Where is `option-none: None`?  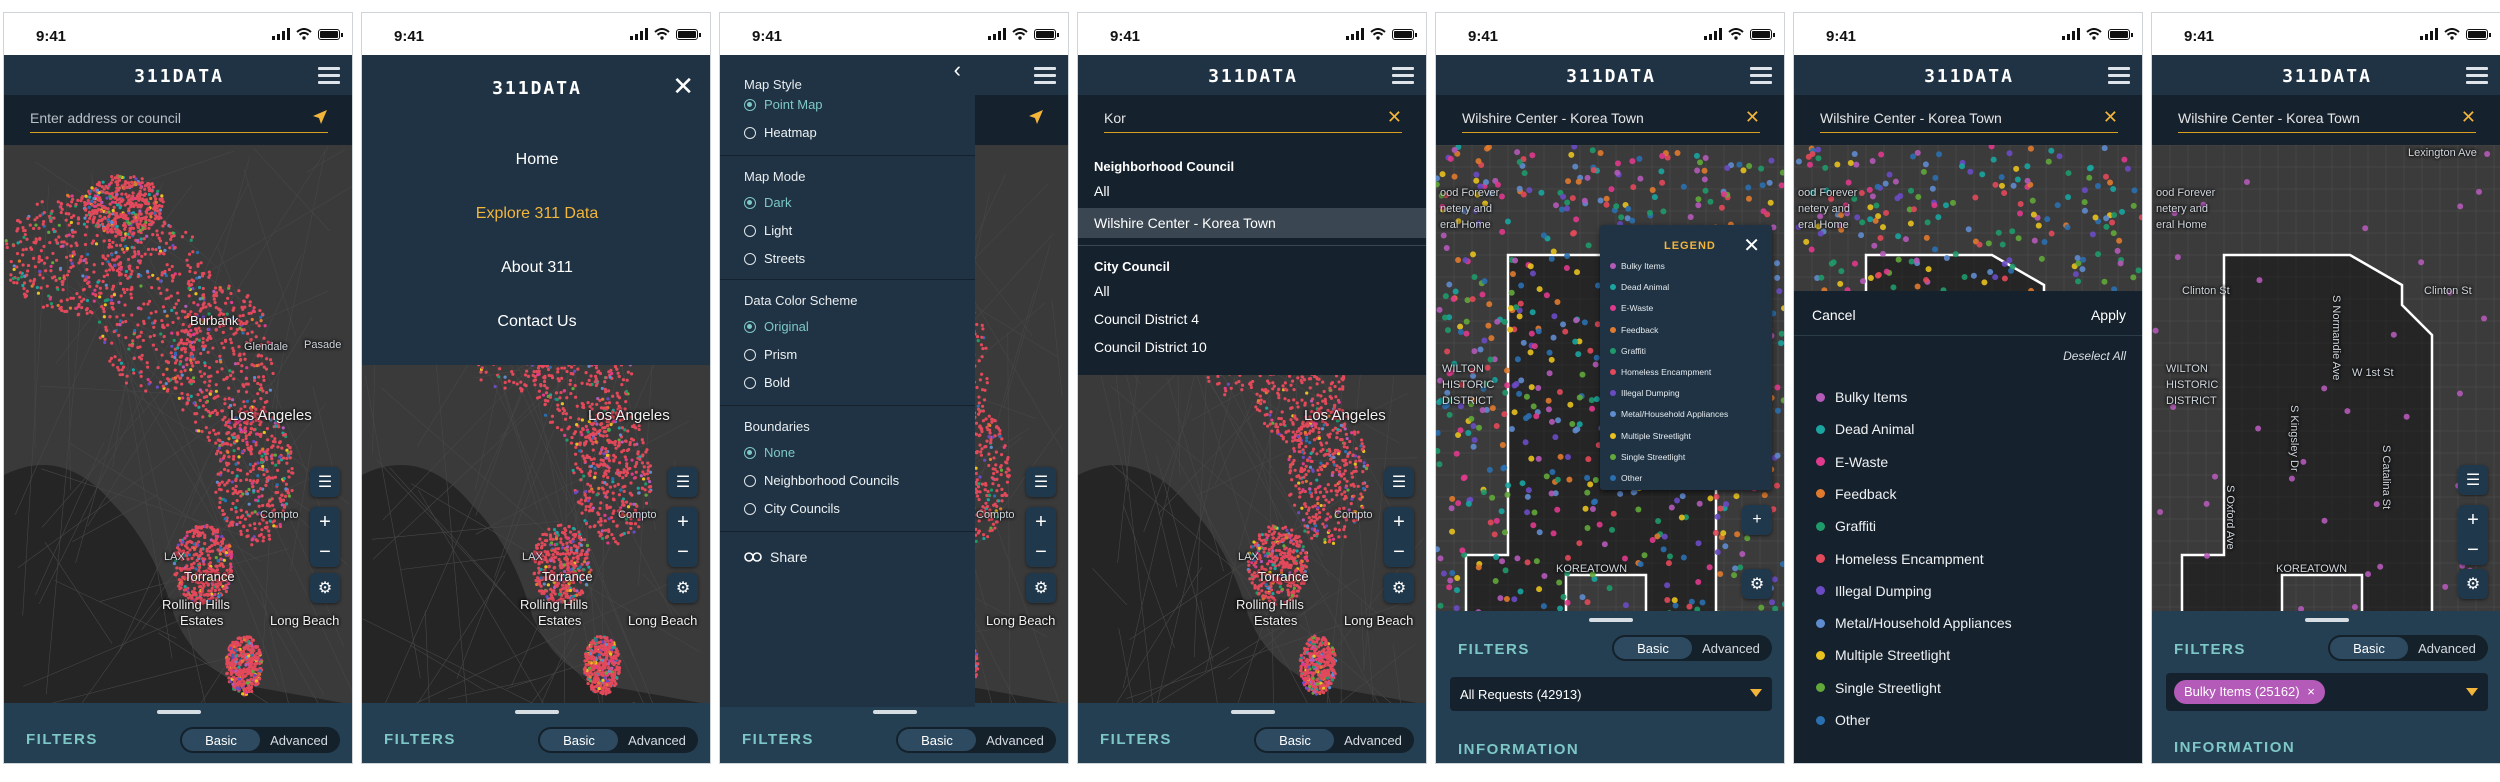
option-none: None is located at coordinates (769, 452).